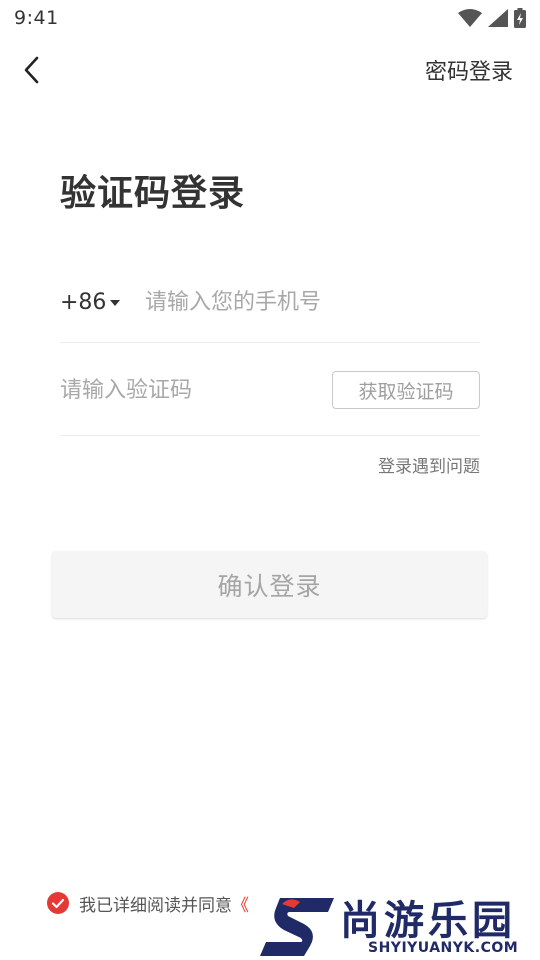 The image size is (540, 960). What do you see at coordinates (428, 921) in the screenshot?
I see `watermark-name: 尚游乐园` at bounding box center [428, 921].